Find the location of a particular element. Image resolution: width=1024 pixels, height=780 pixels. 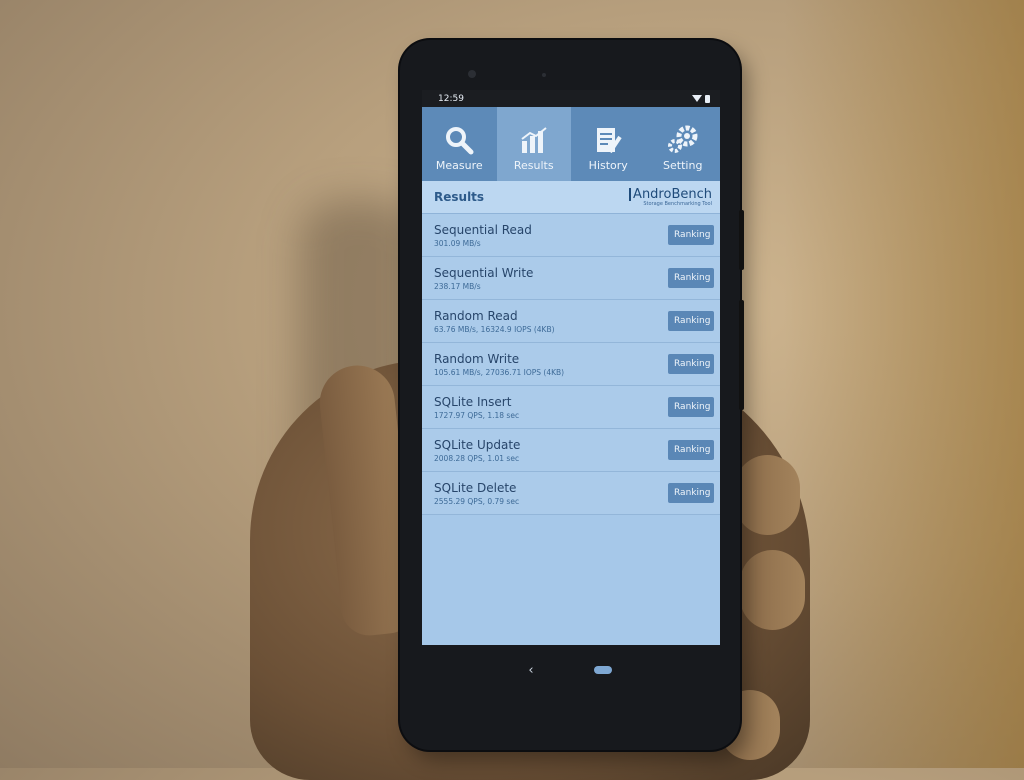

androbench-logo: AndroBench Storage Benchmarking Tool is located at coordinates (670, 197).